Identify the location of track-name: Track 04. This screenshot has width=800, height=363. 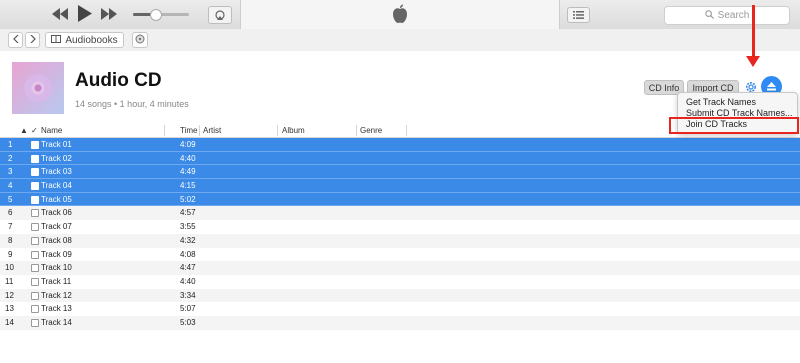
(56, 186).